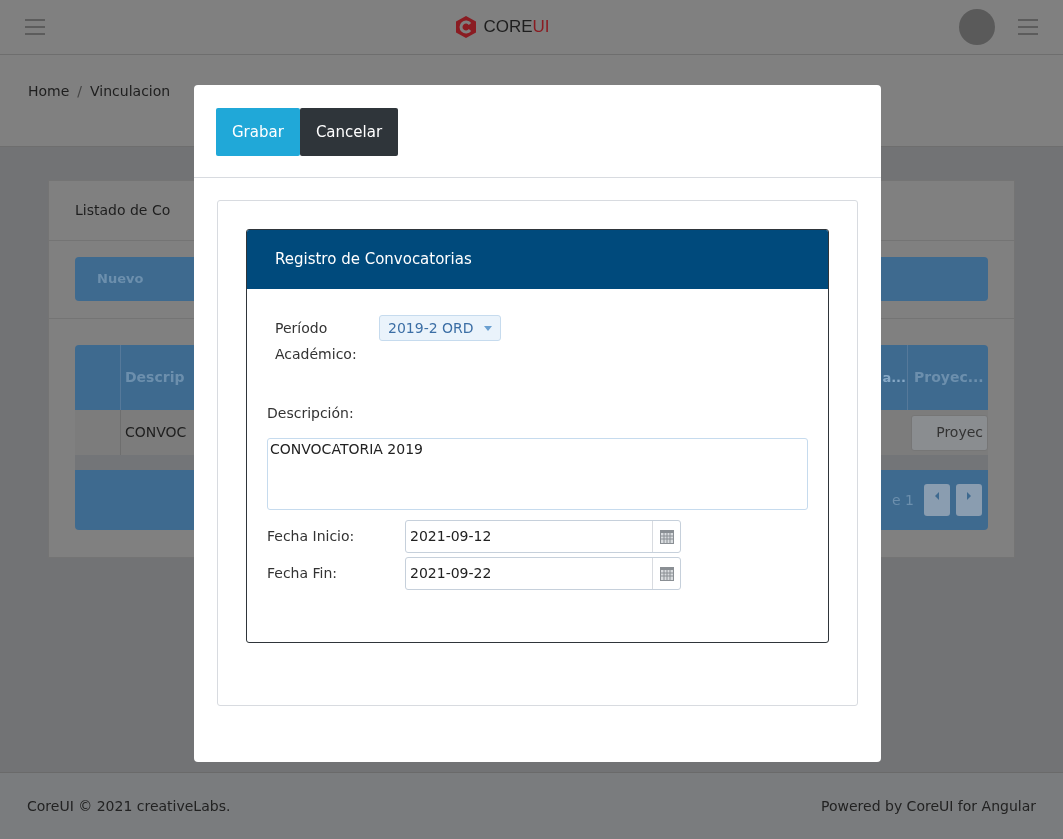 This screenshot has width=1063, height=839. I want to click on avatar, so click(977, 27).